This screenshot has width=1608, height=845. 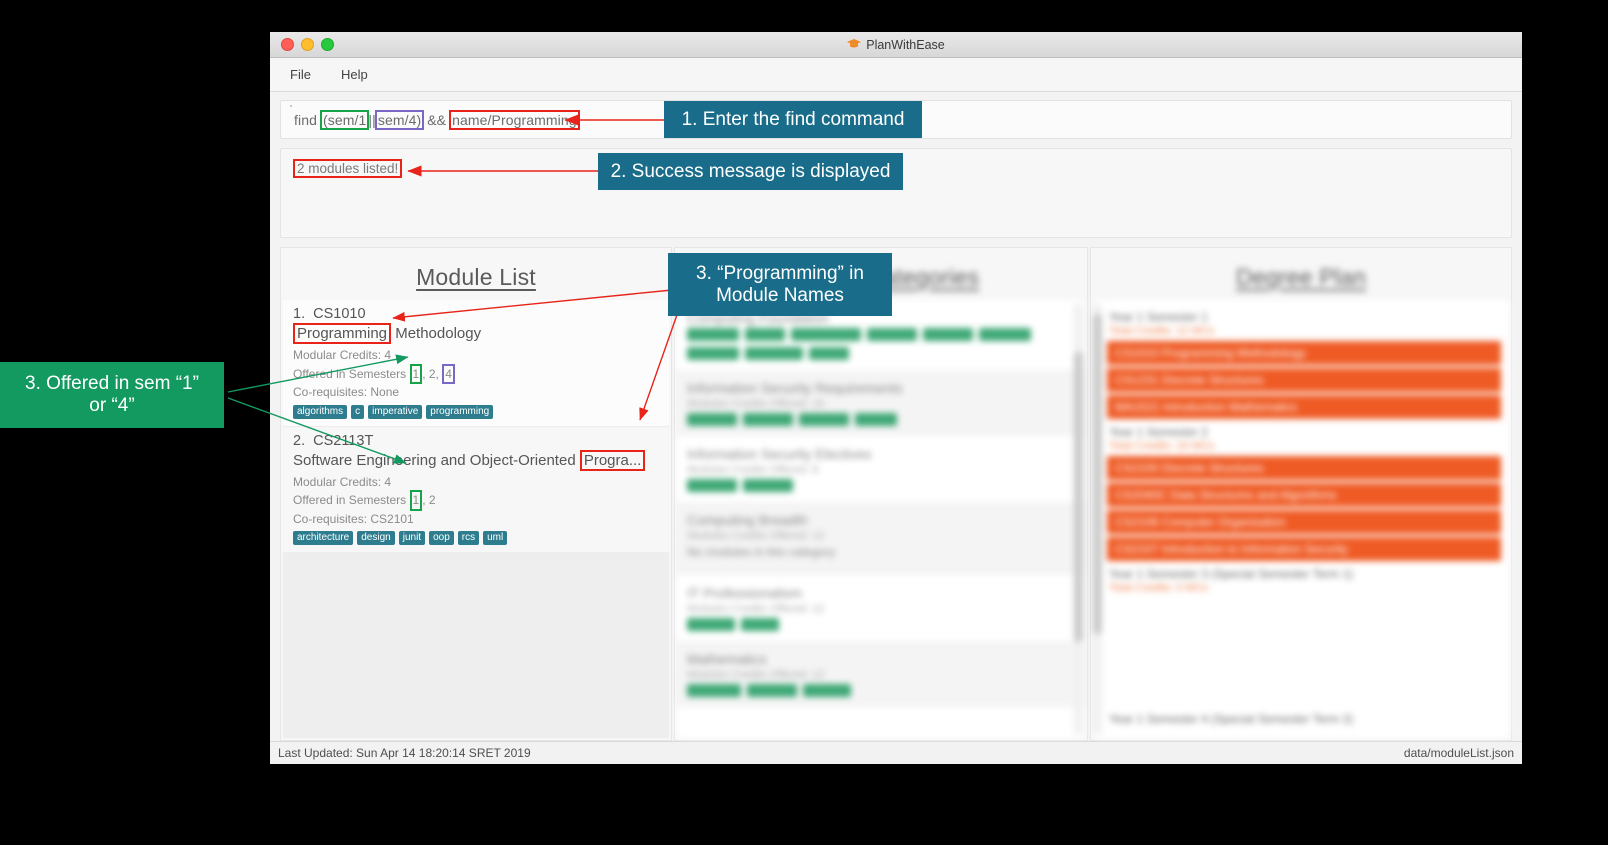 What do you see at coordinates (495, 538) in the screenshot?
I see `module-tag: uml` at bounding box center [495, 538].